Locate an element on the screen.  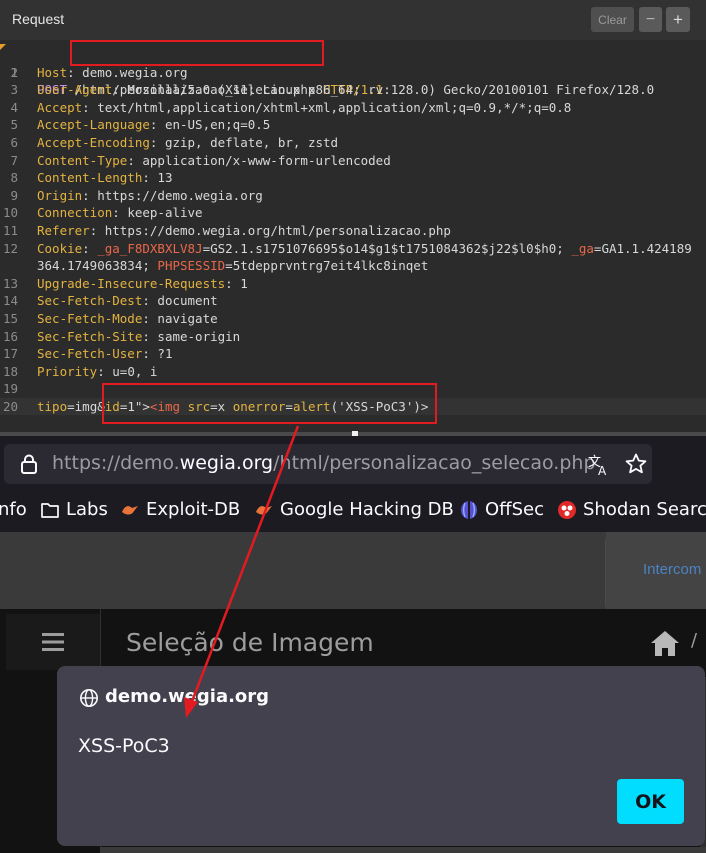
line-number: 7 is located at coordinates (14, 160).